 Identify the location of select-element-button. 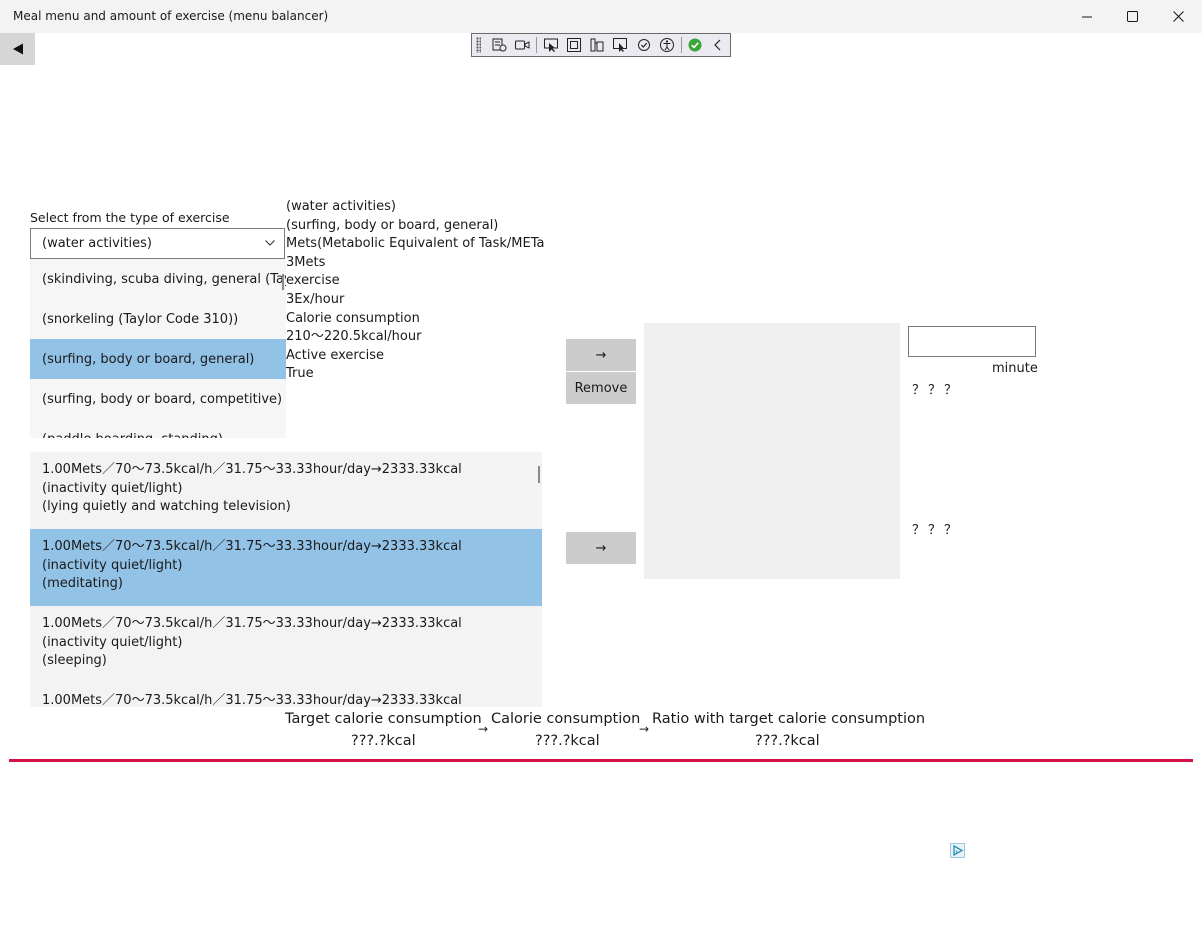
(550, 45).